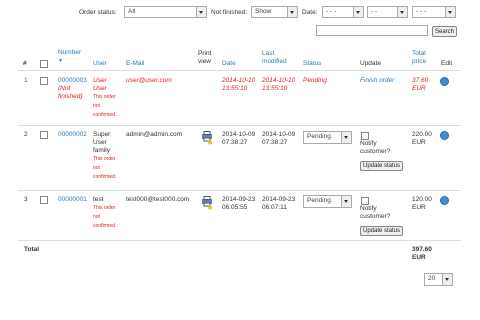 This screenshot has height=320, width=480. What do you see at coordinates (438, 279) in the screenshot?
I see `page-size-select: 20` at bounding box center [438, 279].